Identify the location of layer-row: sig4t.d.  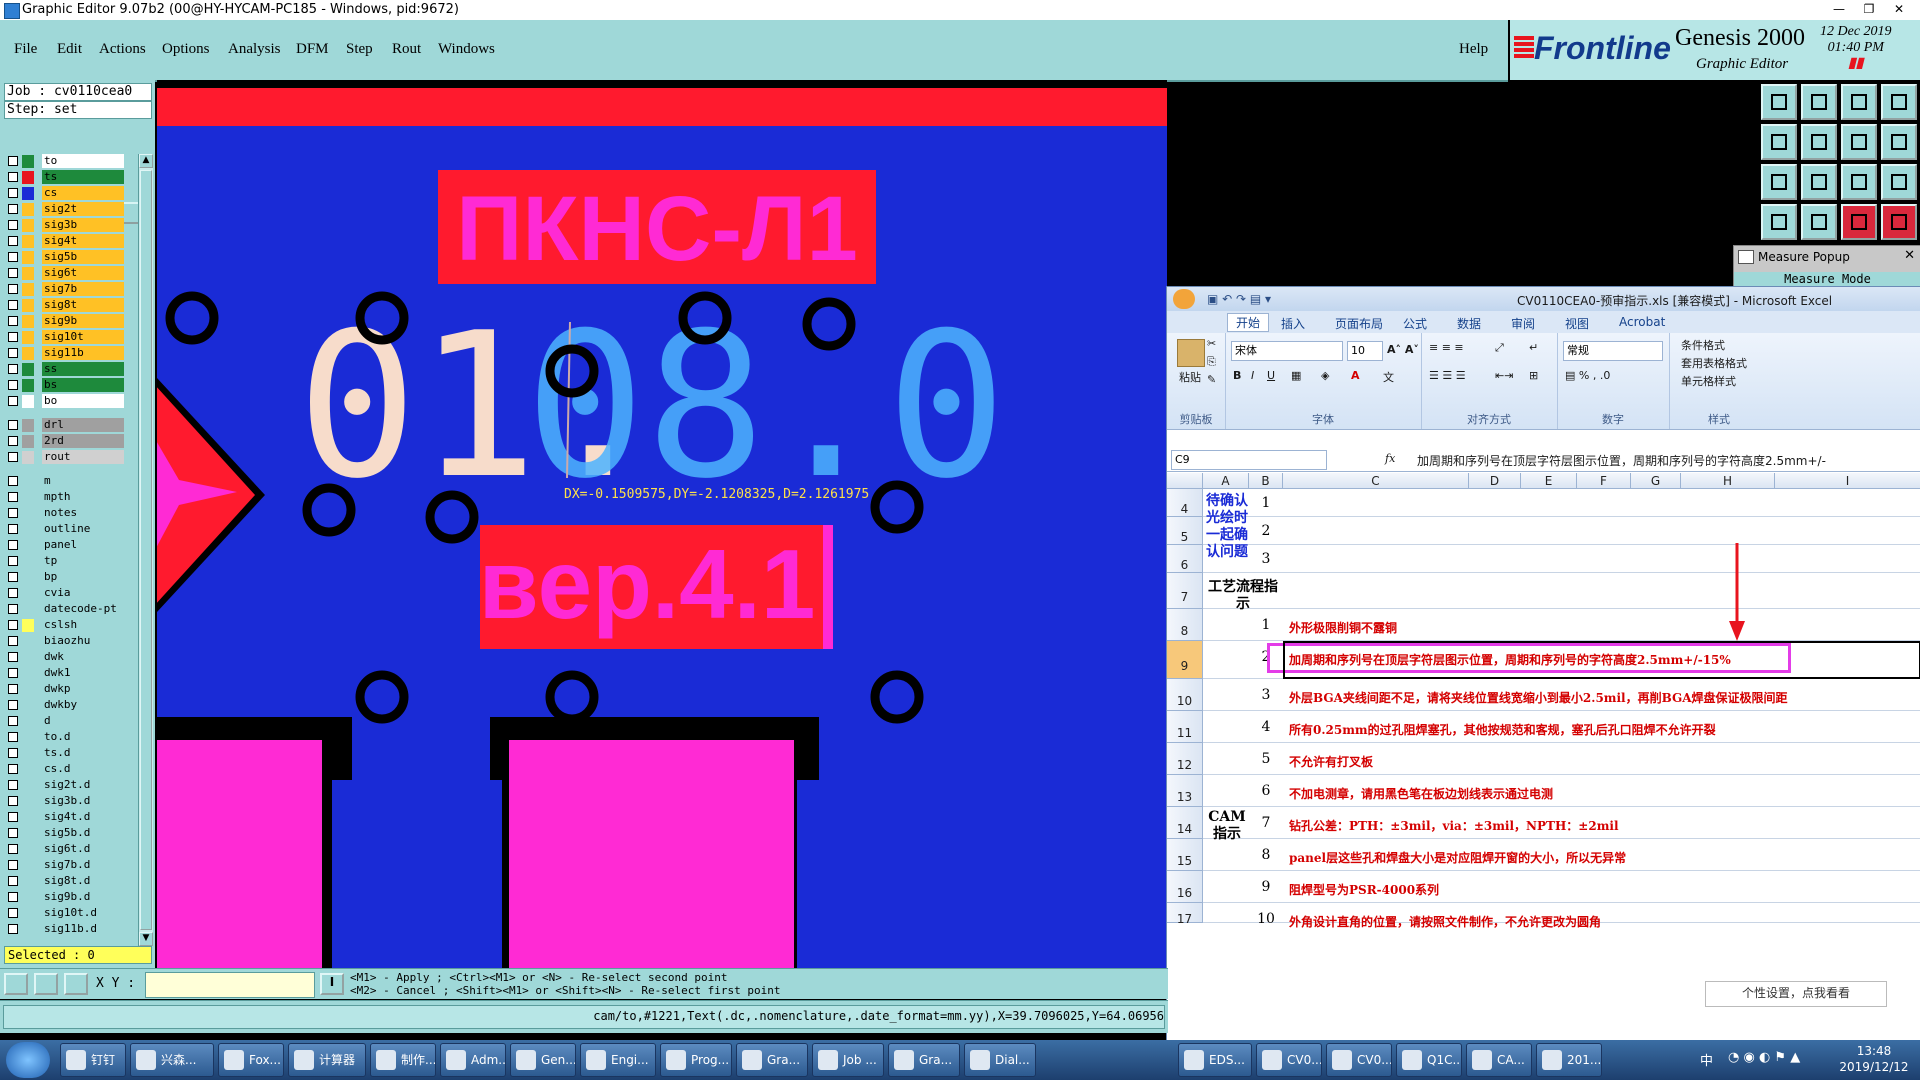
(64, 817).